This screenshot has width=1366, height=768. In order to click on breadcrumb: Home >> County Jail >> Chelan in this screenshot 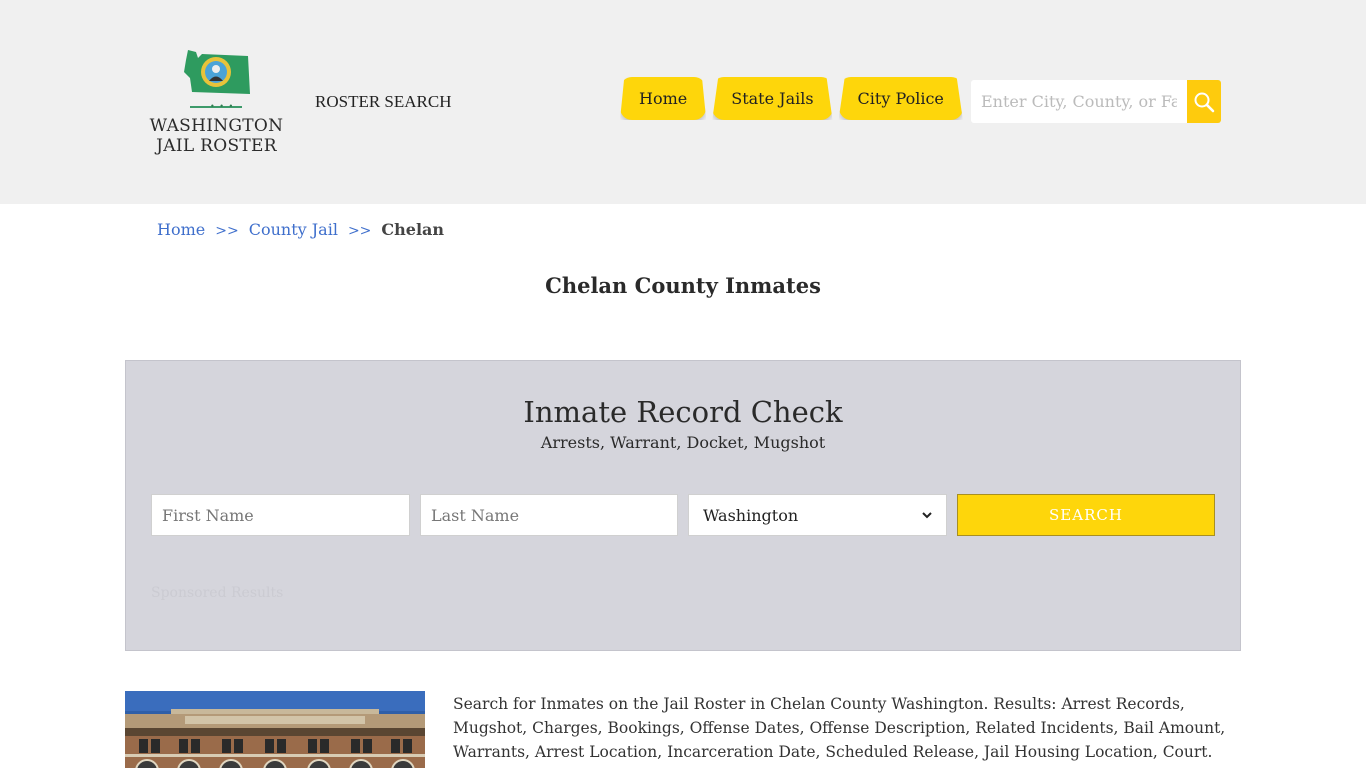, I will do `click(300, 229)`.